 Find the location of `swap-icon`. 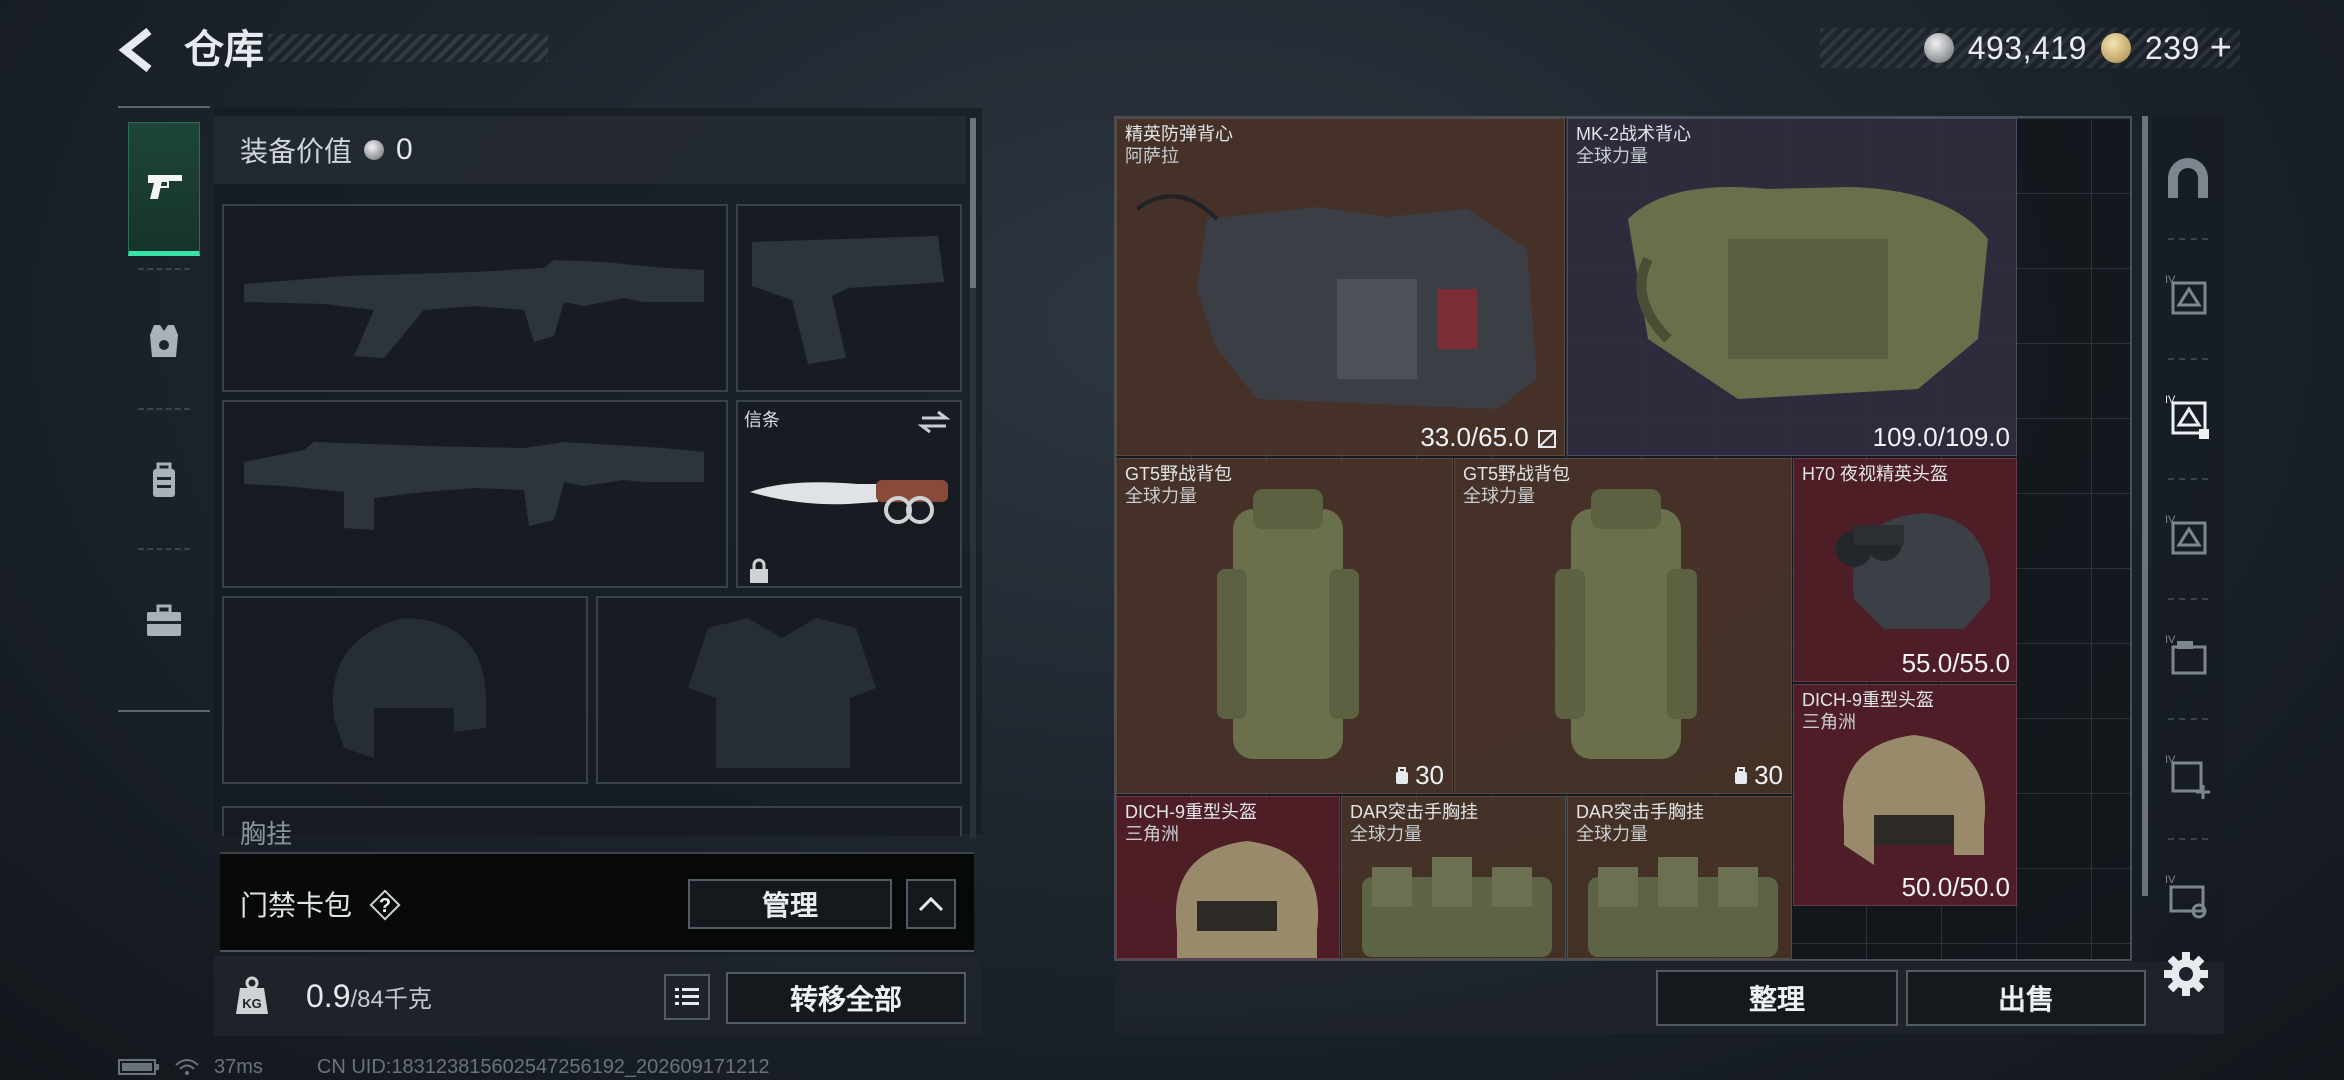

swap-icon is located at coordinates (934, 422).